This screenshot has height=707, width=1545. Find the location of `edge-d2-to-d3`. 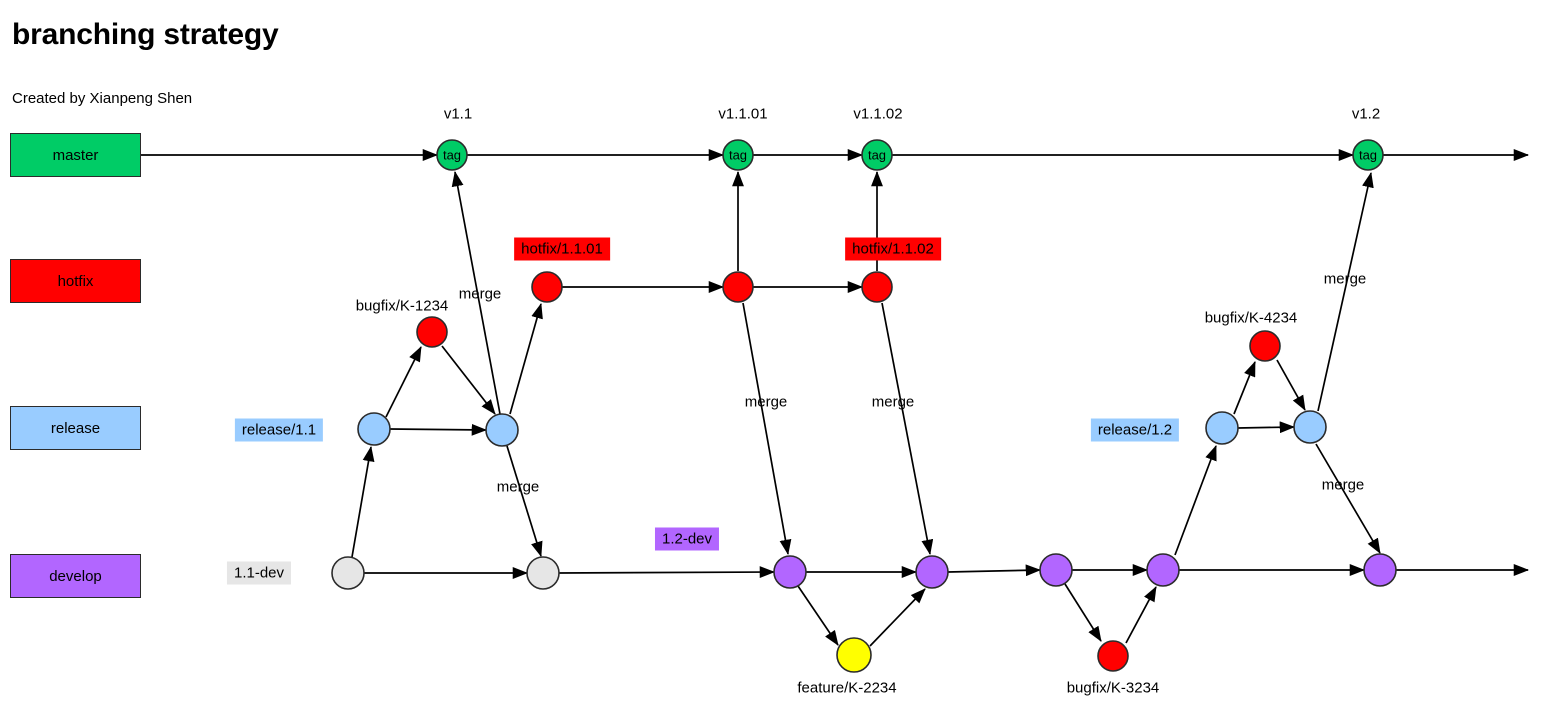

edge-d2-to-d3 is located at coordinates (667, 572).